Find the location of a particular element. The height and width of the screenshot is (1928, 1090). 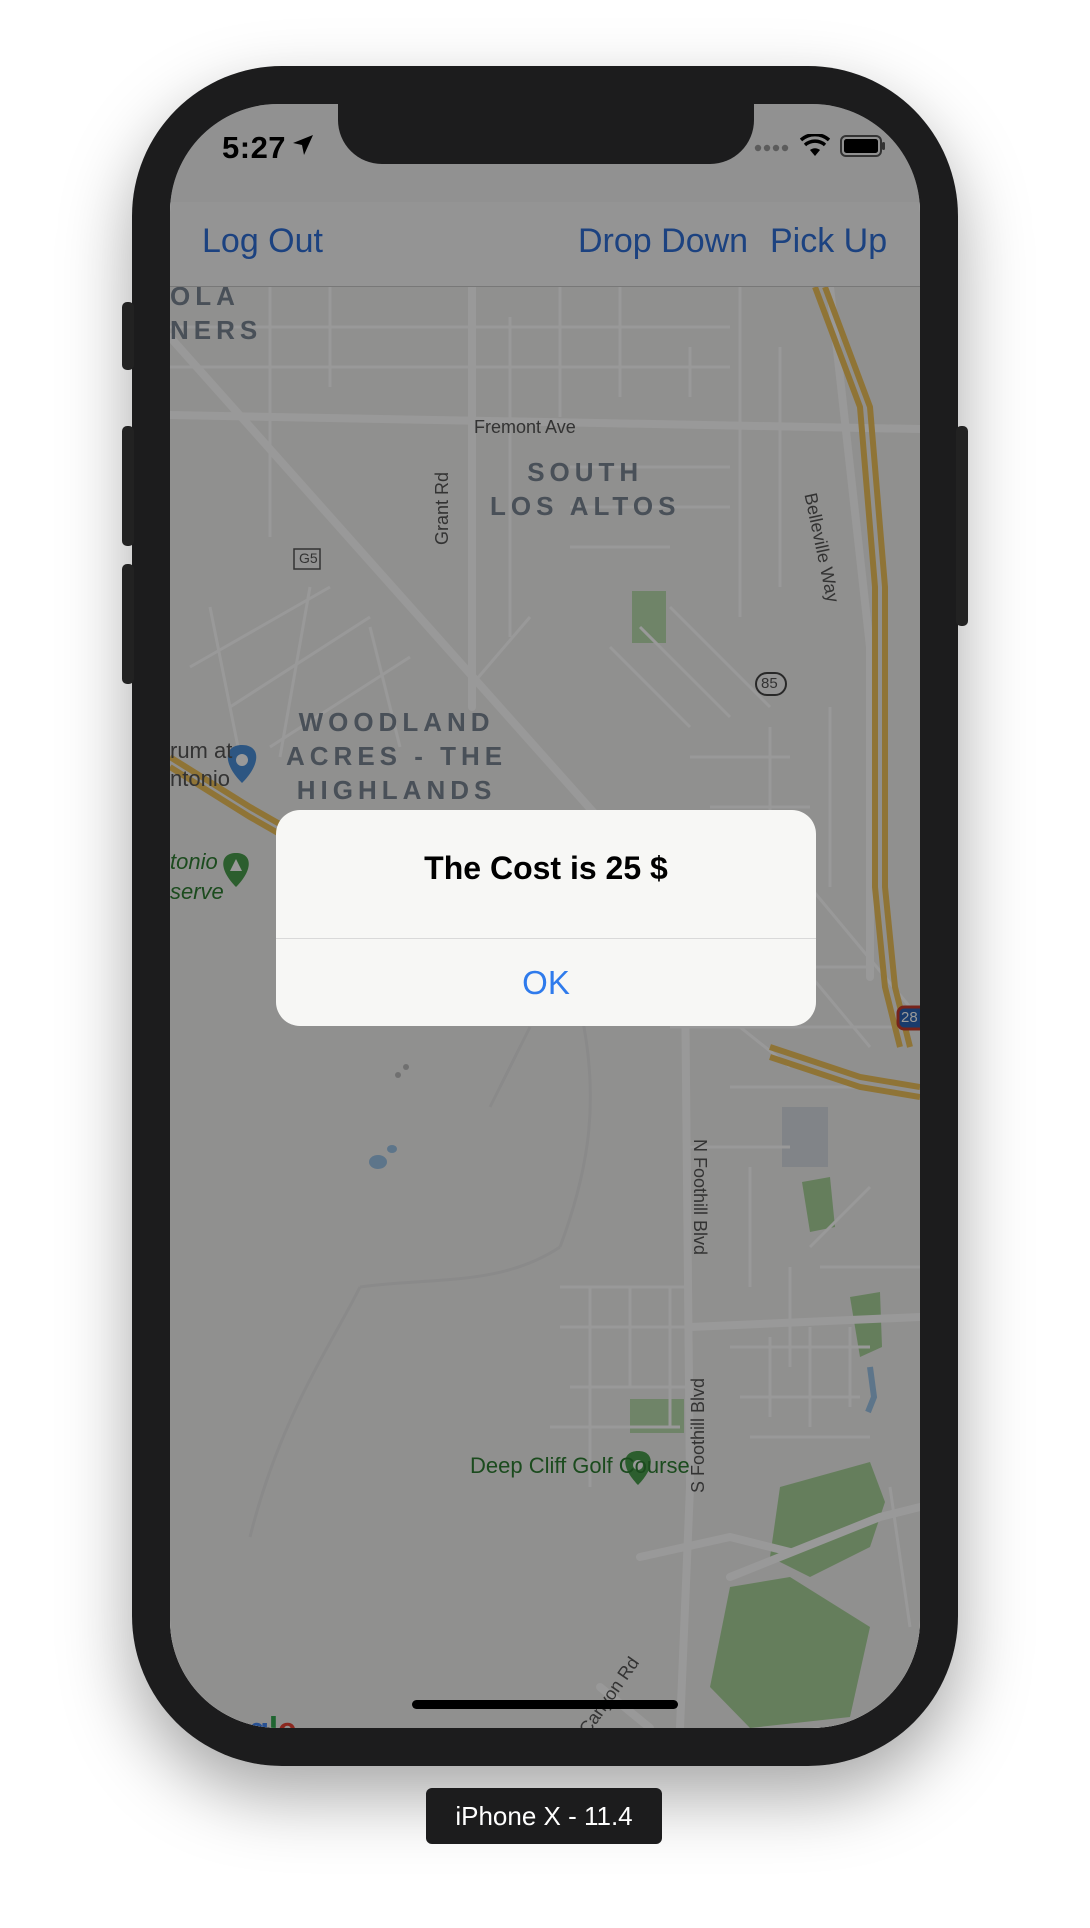

home-indicator is located at coordinates (545, 1704).